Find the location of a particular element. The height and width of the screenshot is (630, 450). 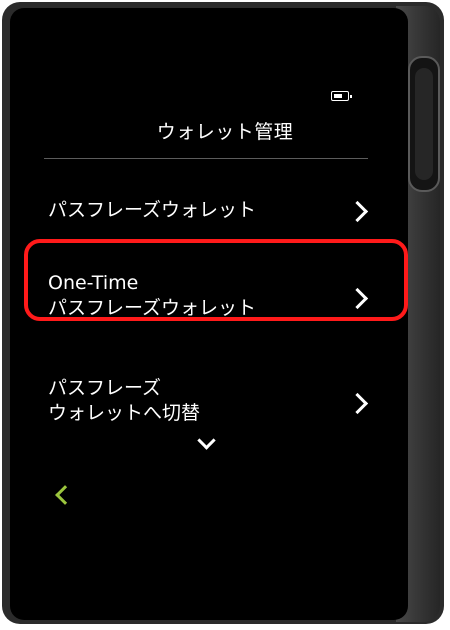

menu-item-label-line2: ウォレットへ切替 is located at coordinates (124, 413).